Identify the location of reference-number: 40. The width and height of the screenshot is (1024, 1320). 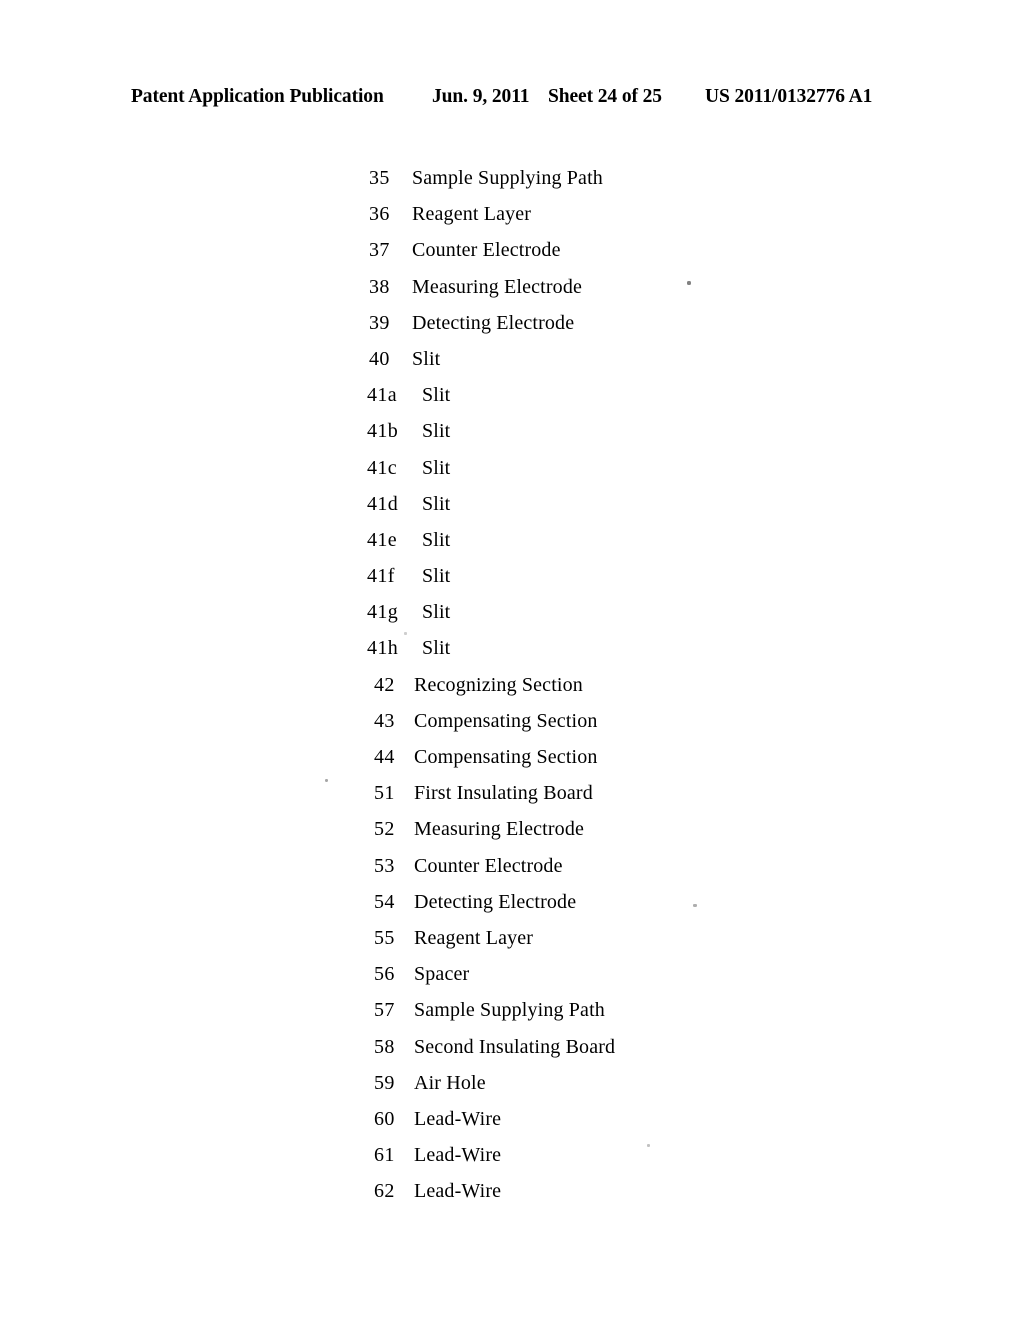
(379, 358).